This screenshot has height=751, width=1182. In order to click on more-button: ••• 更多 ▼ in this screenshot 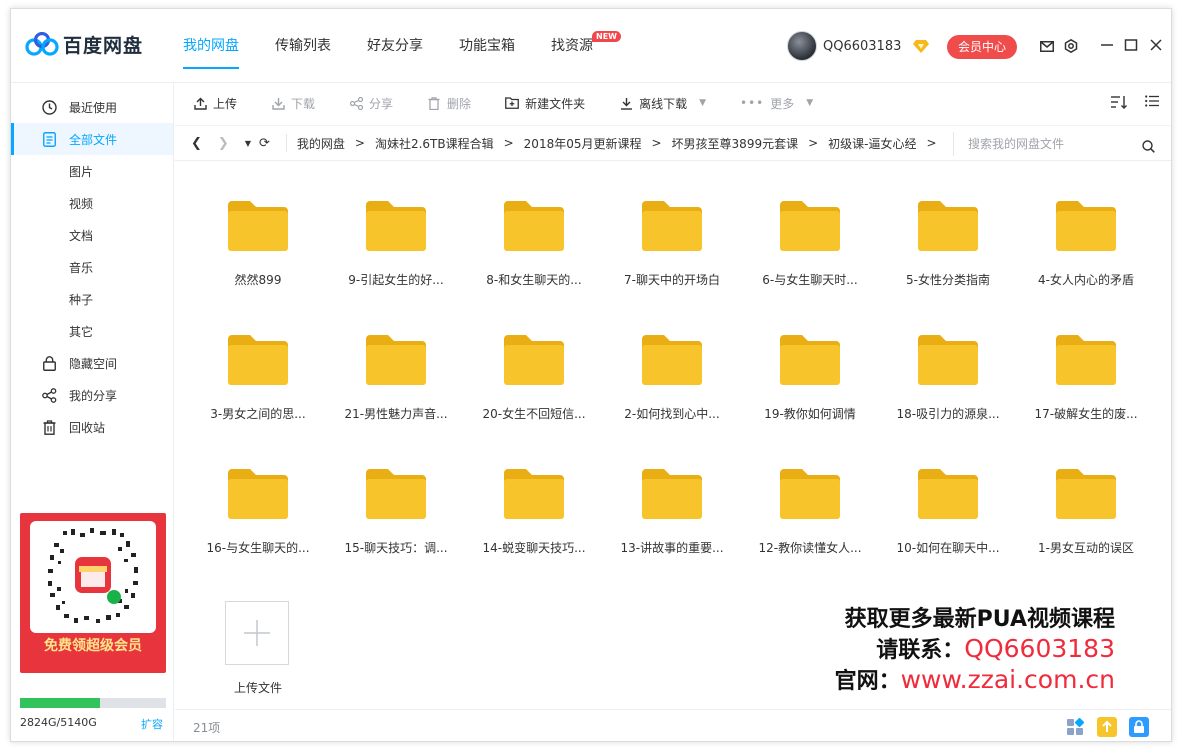, I will do `click(776, 103)`.